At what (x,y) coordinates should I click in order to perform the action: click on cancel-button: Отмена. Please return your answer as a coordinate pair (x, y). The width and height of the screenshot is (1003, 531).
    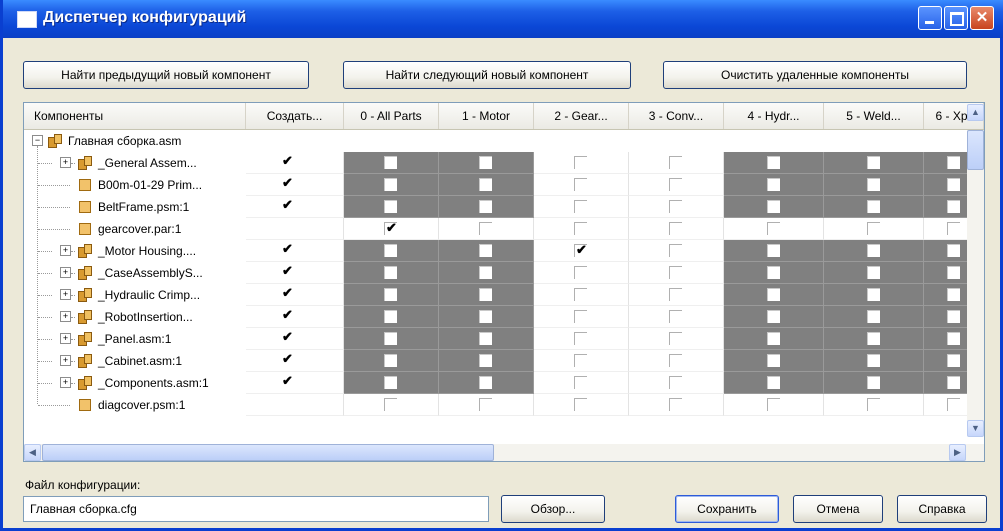
    Looking at the image, I should click on (838, 509).